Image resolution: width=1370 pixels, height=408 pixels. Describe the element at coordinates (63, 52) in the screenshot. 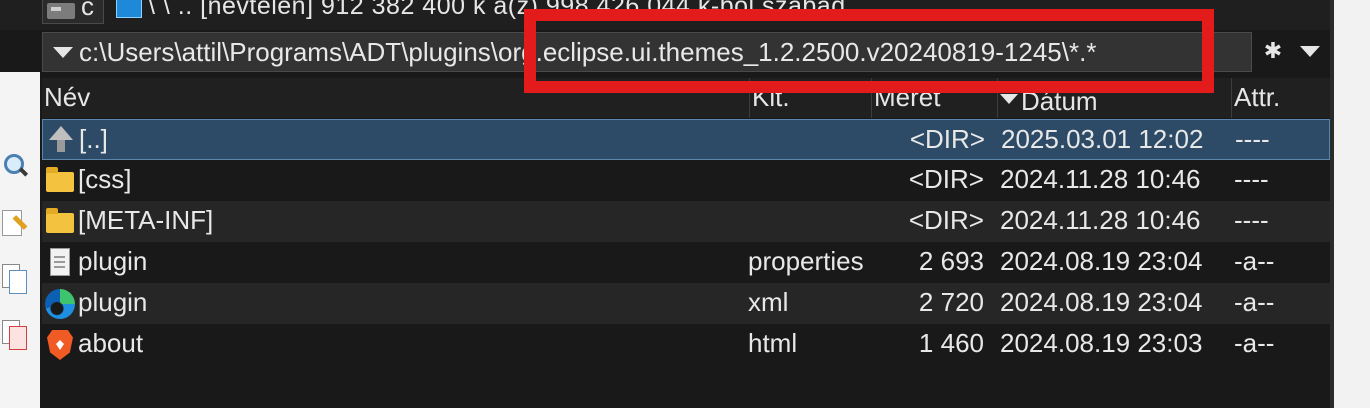

I see `chevron-down-icon` at that location.